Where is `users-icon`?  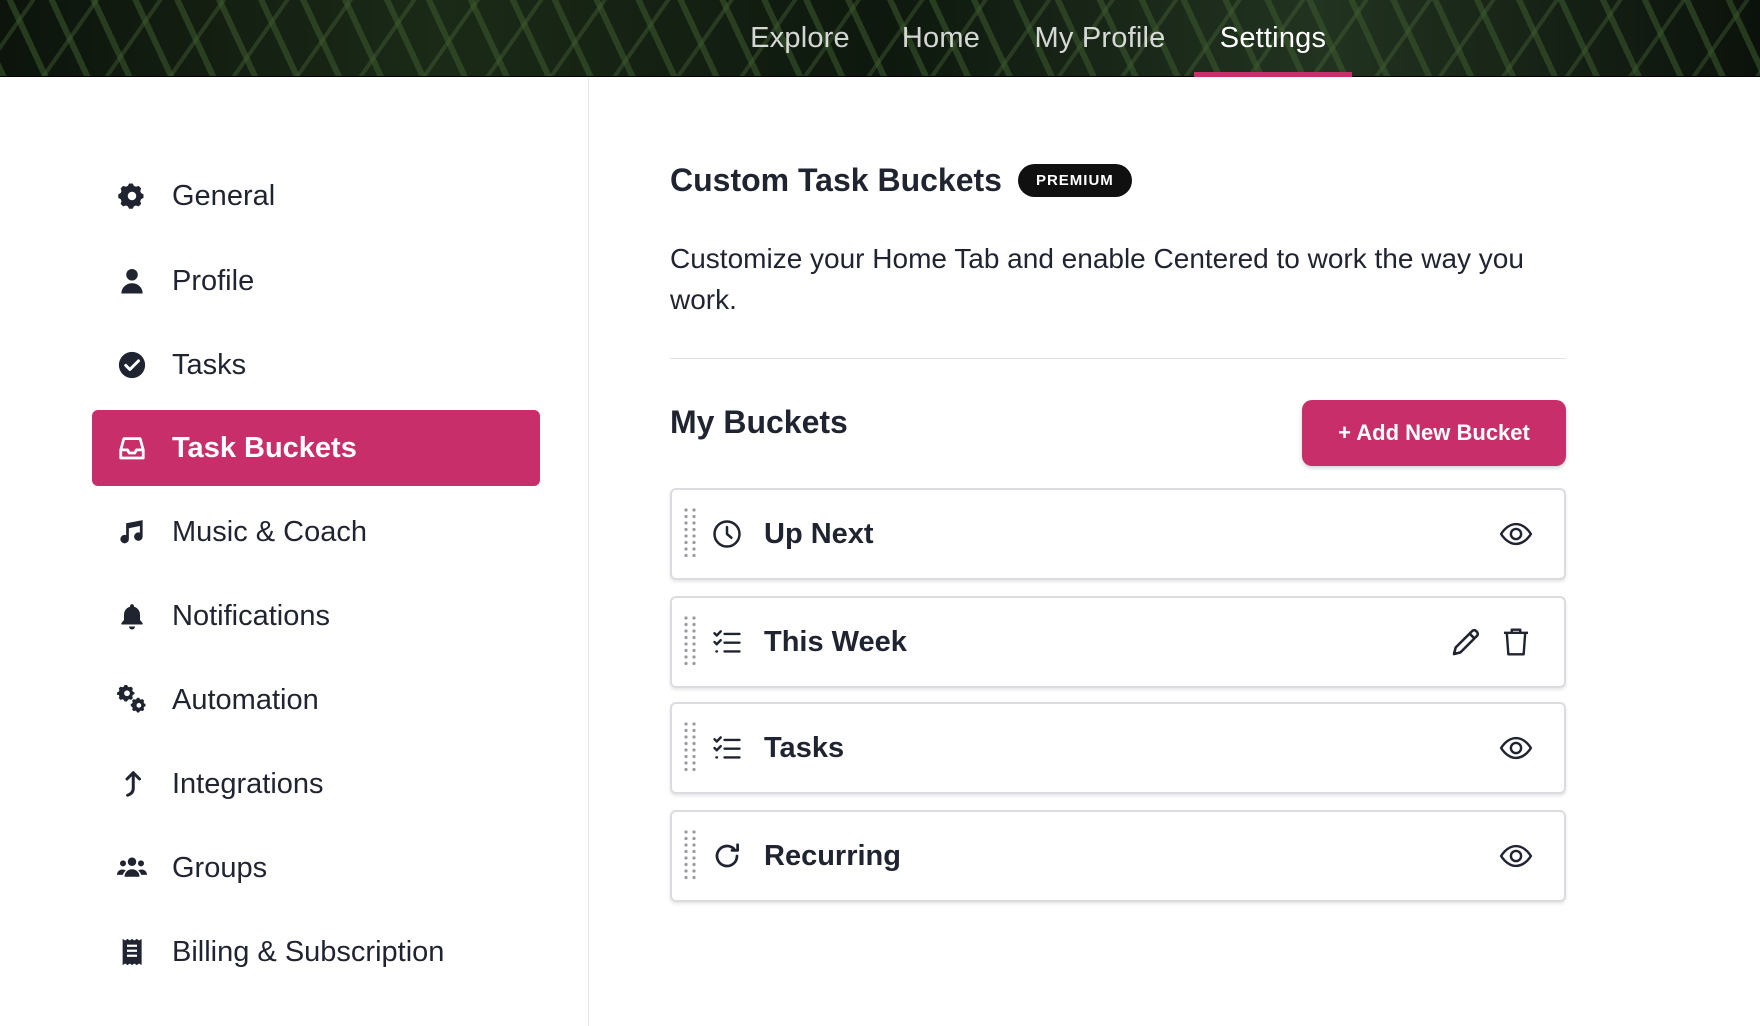
users-icon is located at coordinates (132, 868).